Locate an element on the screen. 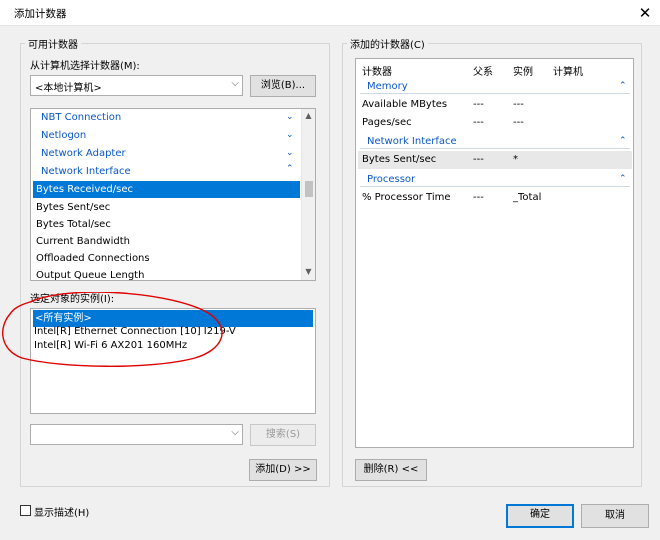  table-row-counter: % Processor Time is located at coordinates (406, 197).